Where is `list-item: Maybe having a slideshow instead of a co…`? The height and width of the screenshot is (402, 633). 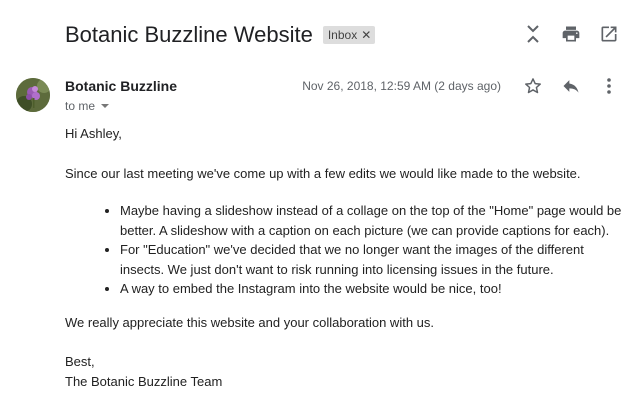
list-item: Maybe having a slideshow instead of a co… is located at coordinates (372, 220).